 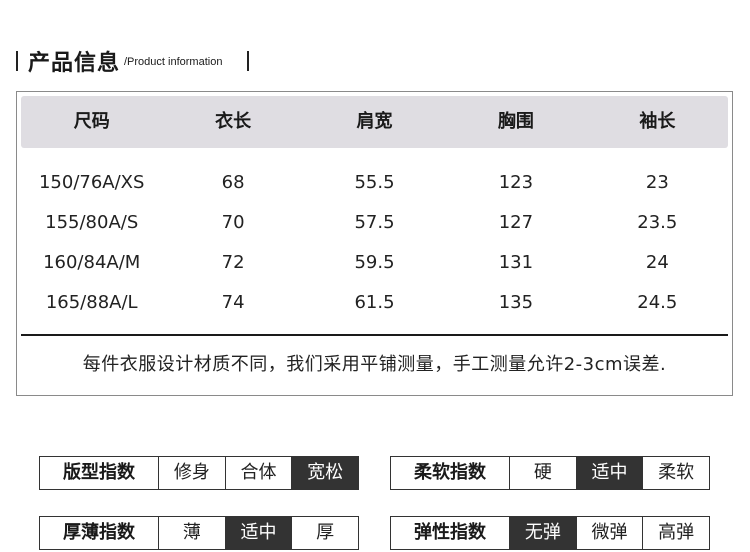 I want to click on table-cell: 135, so click(x=516, y=302).